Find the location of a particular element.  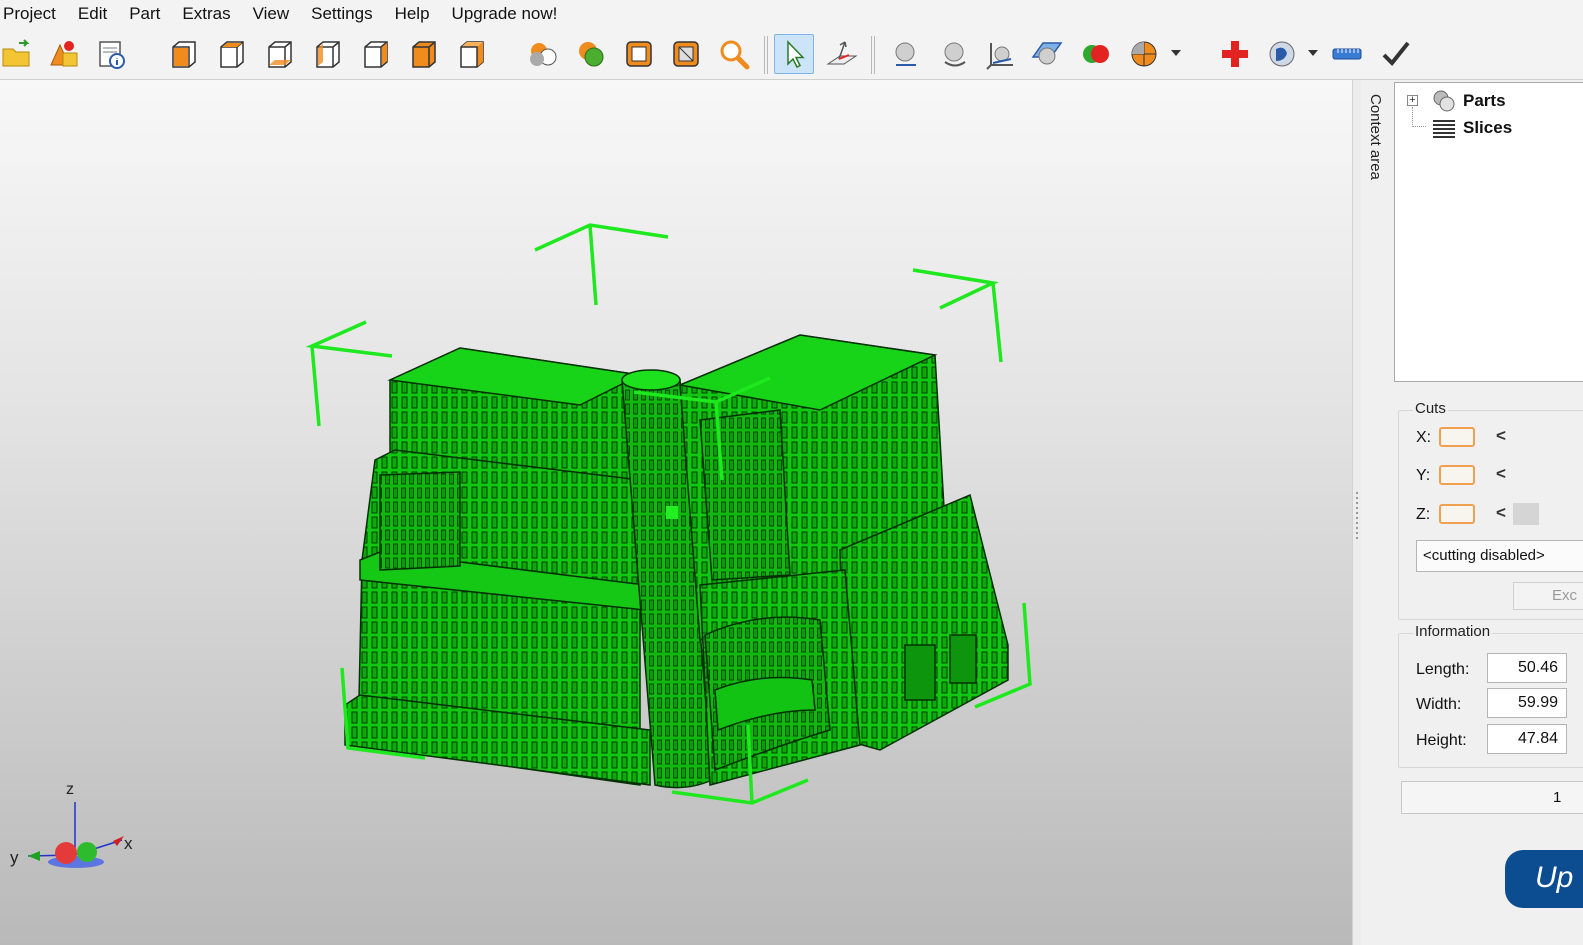

cut-z-toggle is located at coordinates (1457, 514).